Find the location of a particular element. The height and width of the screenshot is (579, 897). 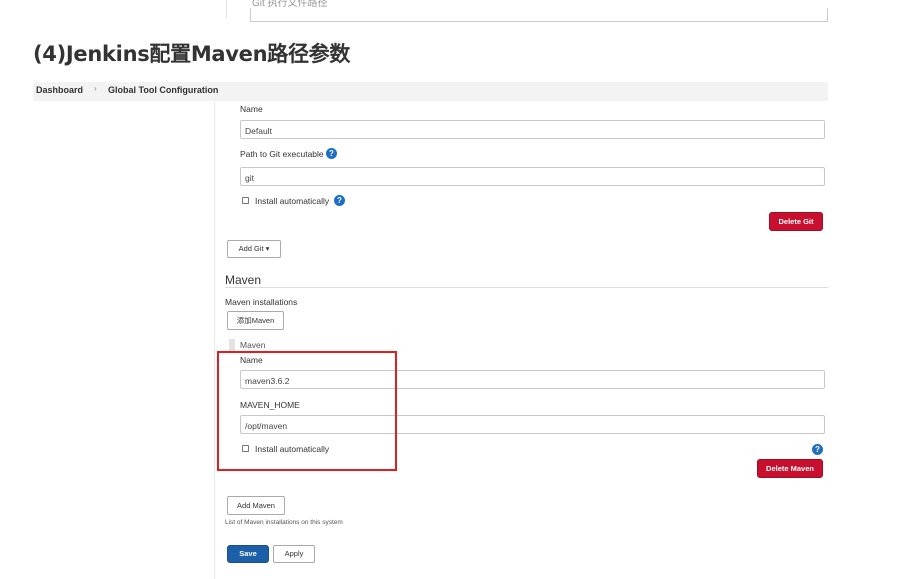

breadcrumb-dashboard: Dashboard is located at coordinates (59, 90).